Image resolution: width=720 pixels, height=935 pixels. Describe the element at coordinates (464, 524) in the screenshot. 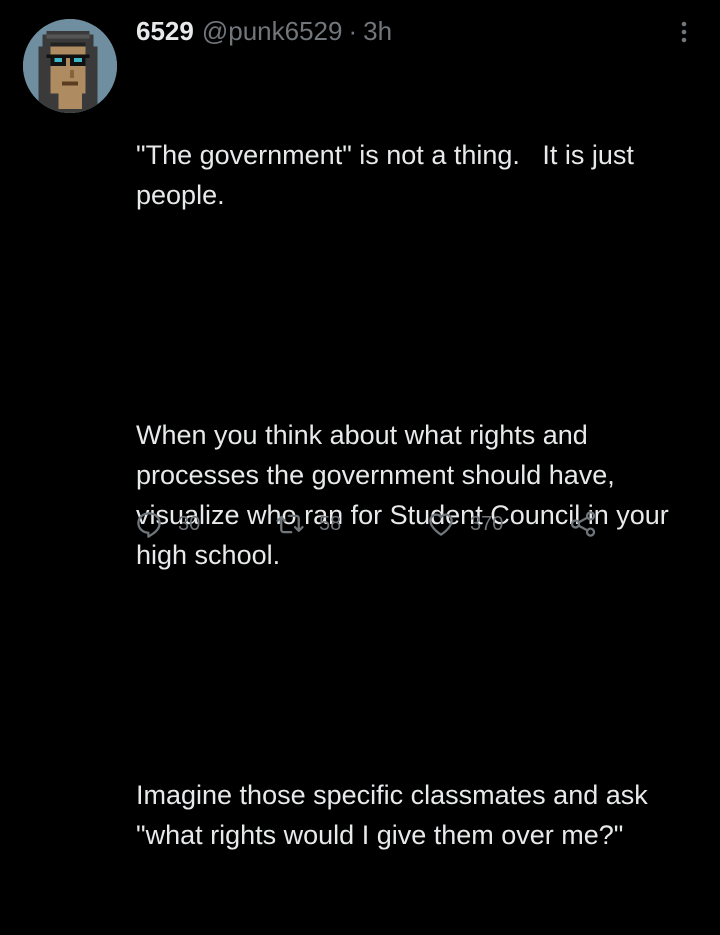

I see `like-button: 370` at that location.